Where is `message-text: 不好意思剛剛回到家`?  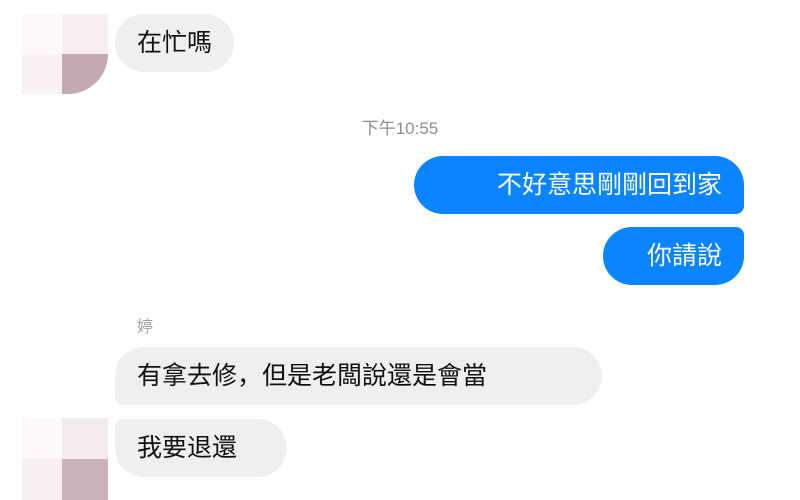
message-text: 不好意思剛剛回到家 is located at coordinates (609, 184).